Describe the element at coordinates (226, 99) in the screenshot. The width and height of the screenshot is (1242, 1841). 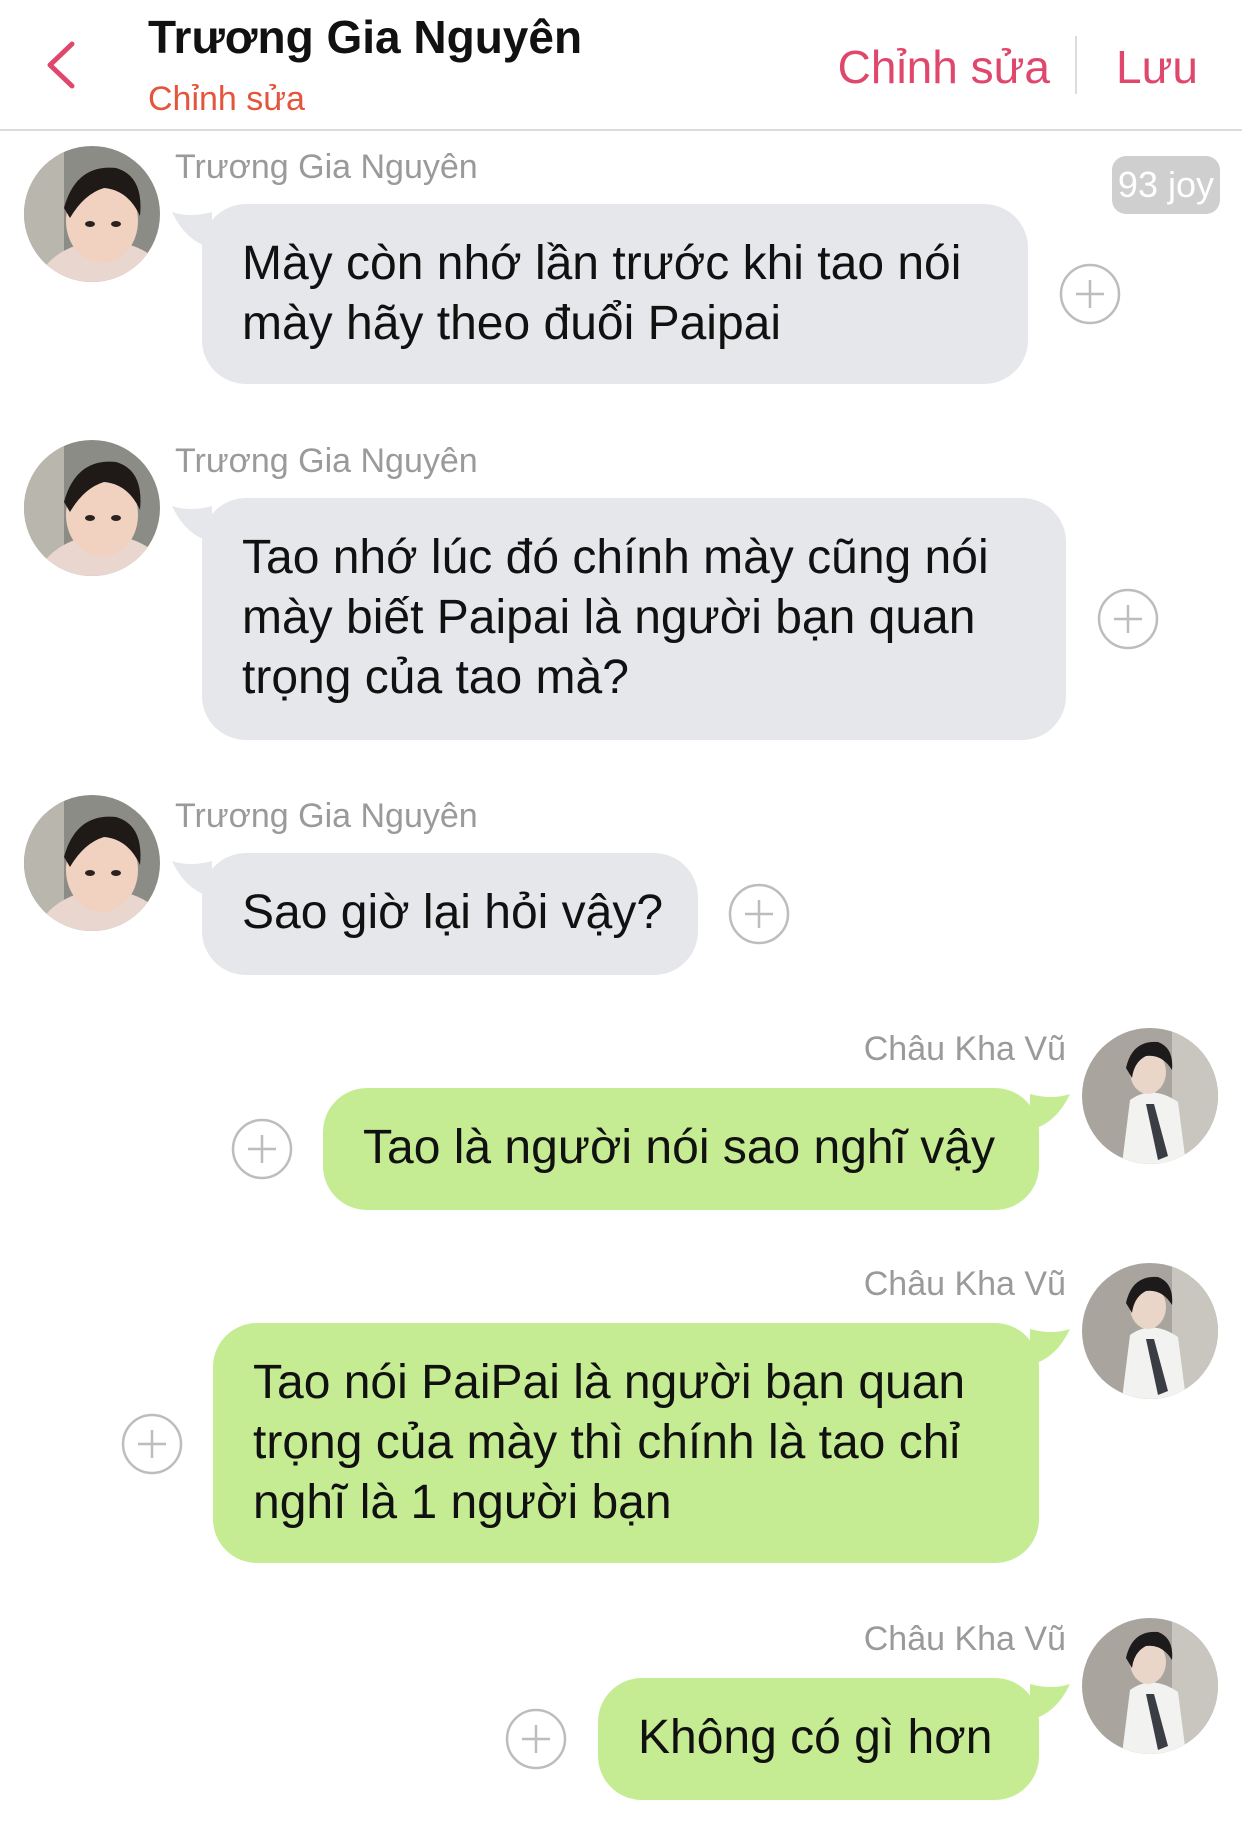
I see `page-subtitle: Chỉnh sửa` at that location.